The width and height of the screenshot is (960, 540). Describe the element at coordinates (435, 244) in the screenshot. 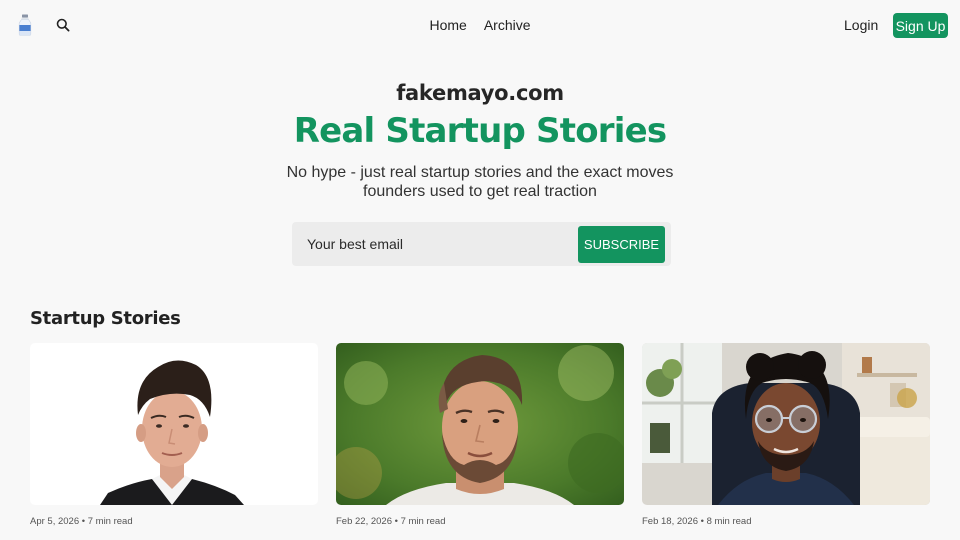

I see `email-input` at that location.